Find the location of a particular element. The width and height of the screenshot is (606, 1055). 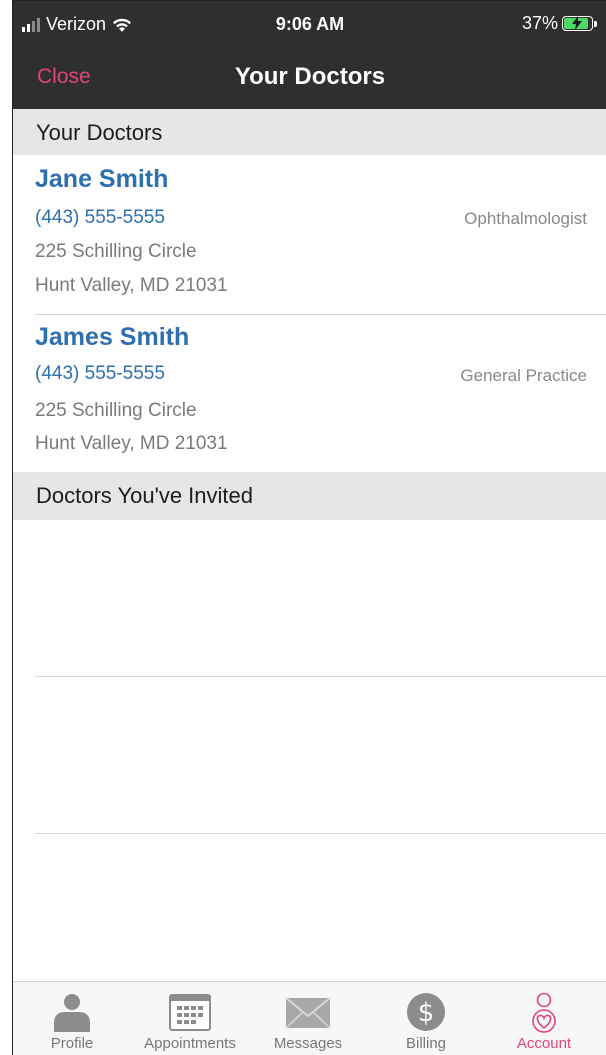

tab-appointments: Appointments is located at coordinates (190, 1018).